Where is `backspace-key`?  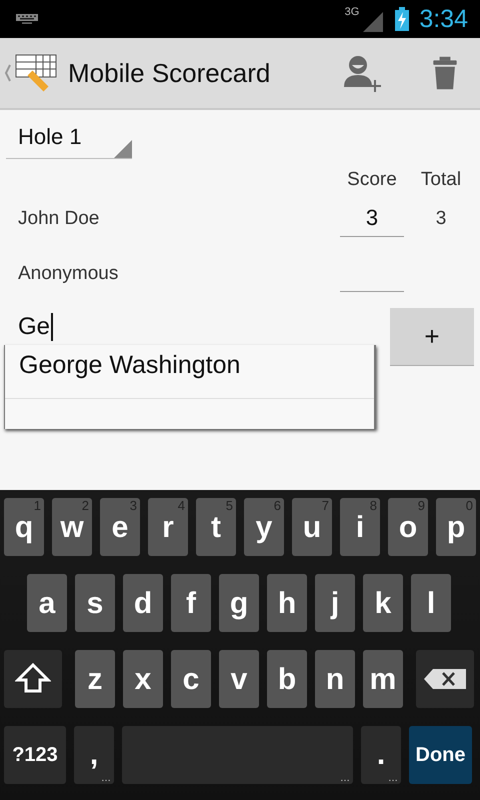
backspace-key is located at coordinates (445, 679).